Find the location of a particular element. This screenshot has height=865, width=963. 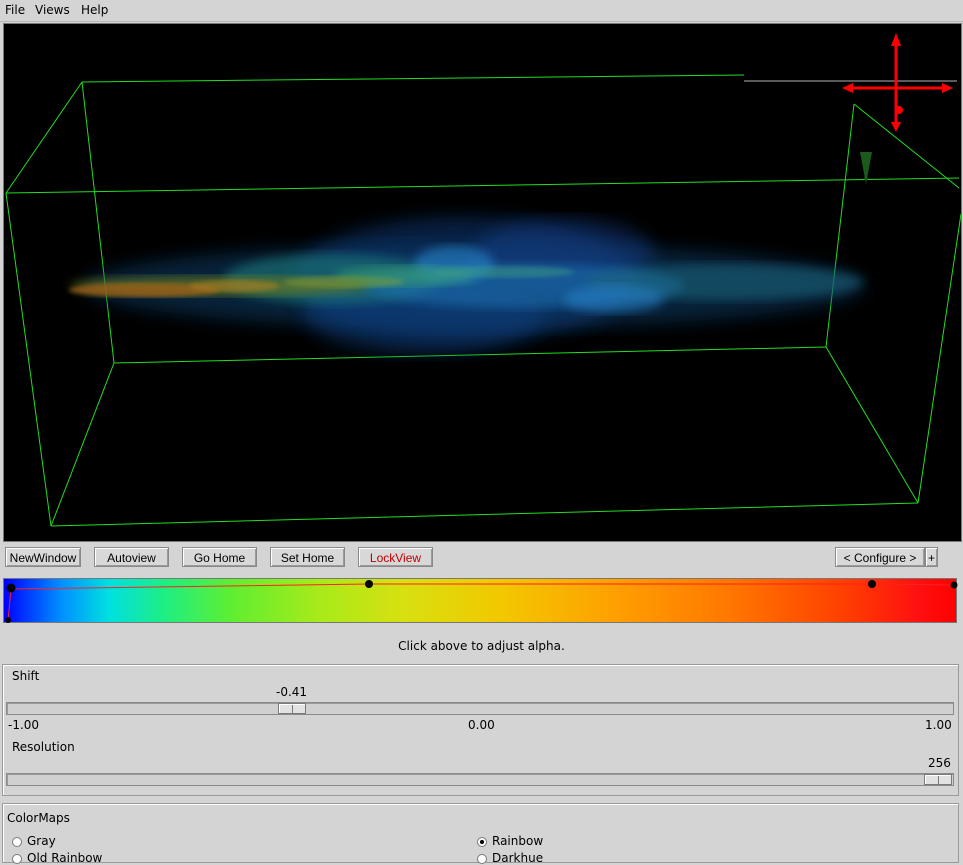

resolution-value: 256 is located at coordinates (939, 763).